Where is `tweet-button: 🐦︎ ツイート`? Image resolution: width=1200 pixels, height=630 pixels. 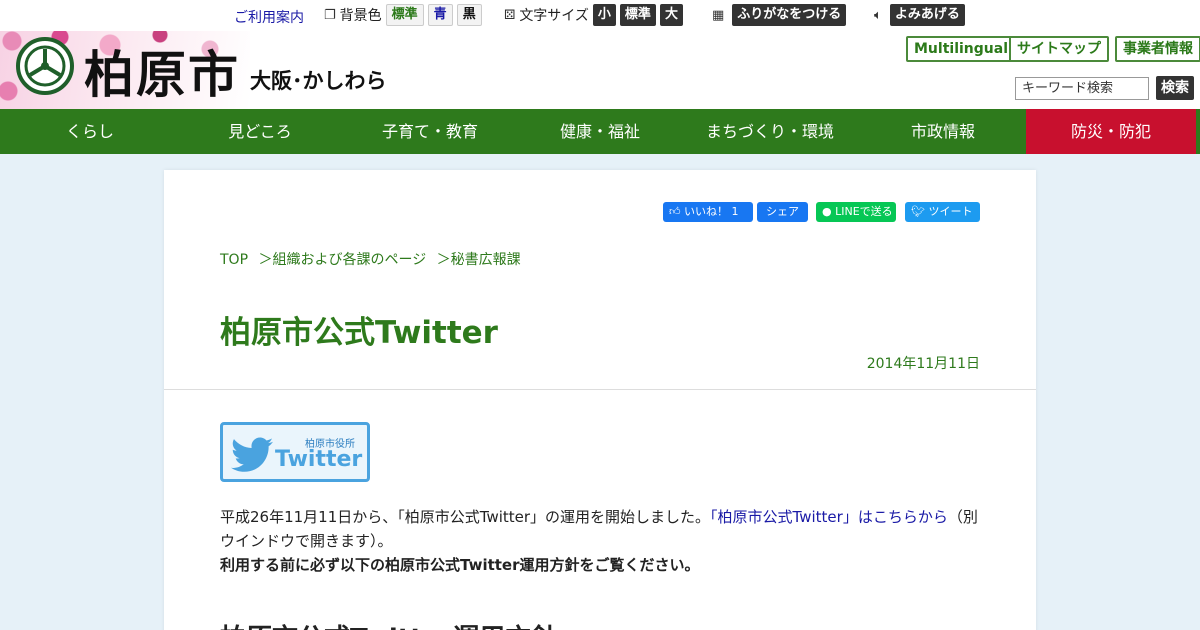
tweet-button: 🐦︎ ツイート is located at coordinates (942, 212).